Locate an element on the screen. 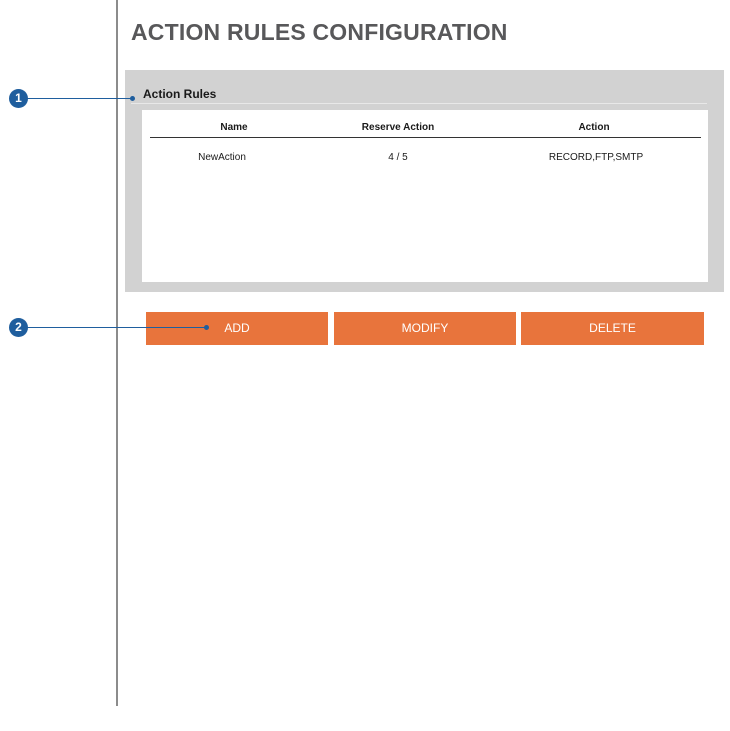 This screenshot has width=730, height=731. callout-badge-2: 2 is located at coordinates (18, 327).